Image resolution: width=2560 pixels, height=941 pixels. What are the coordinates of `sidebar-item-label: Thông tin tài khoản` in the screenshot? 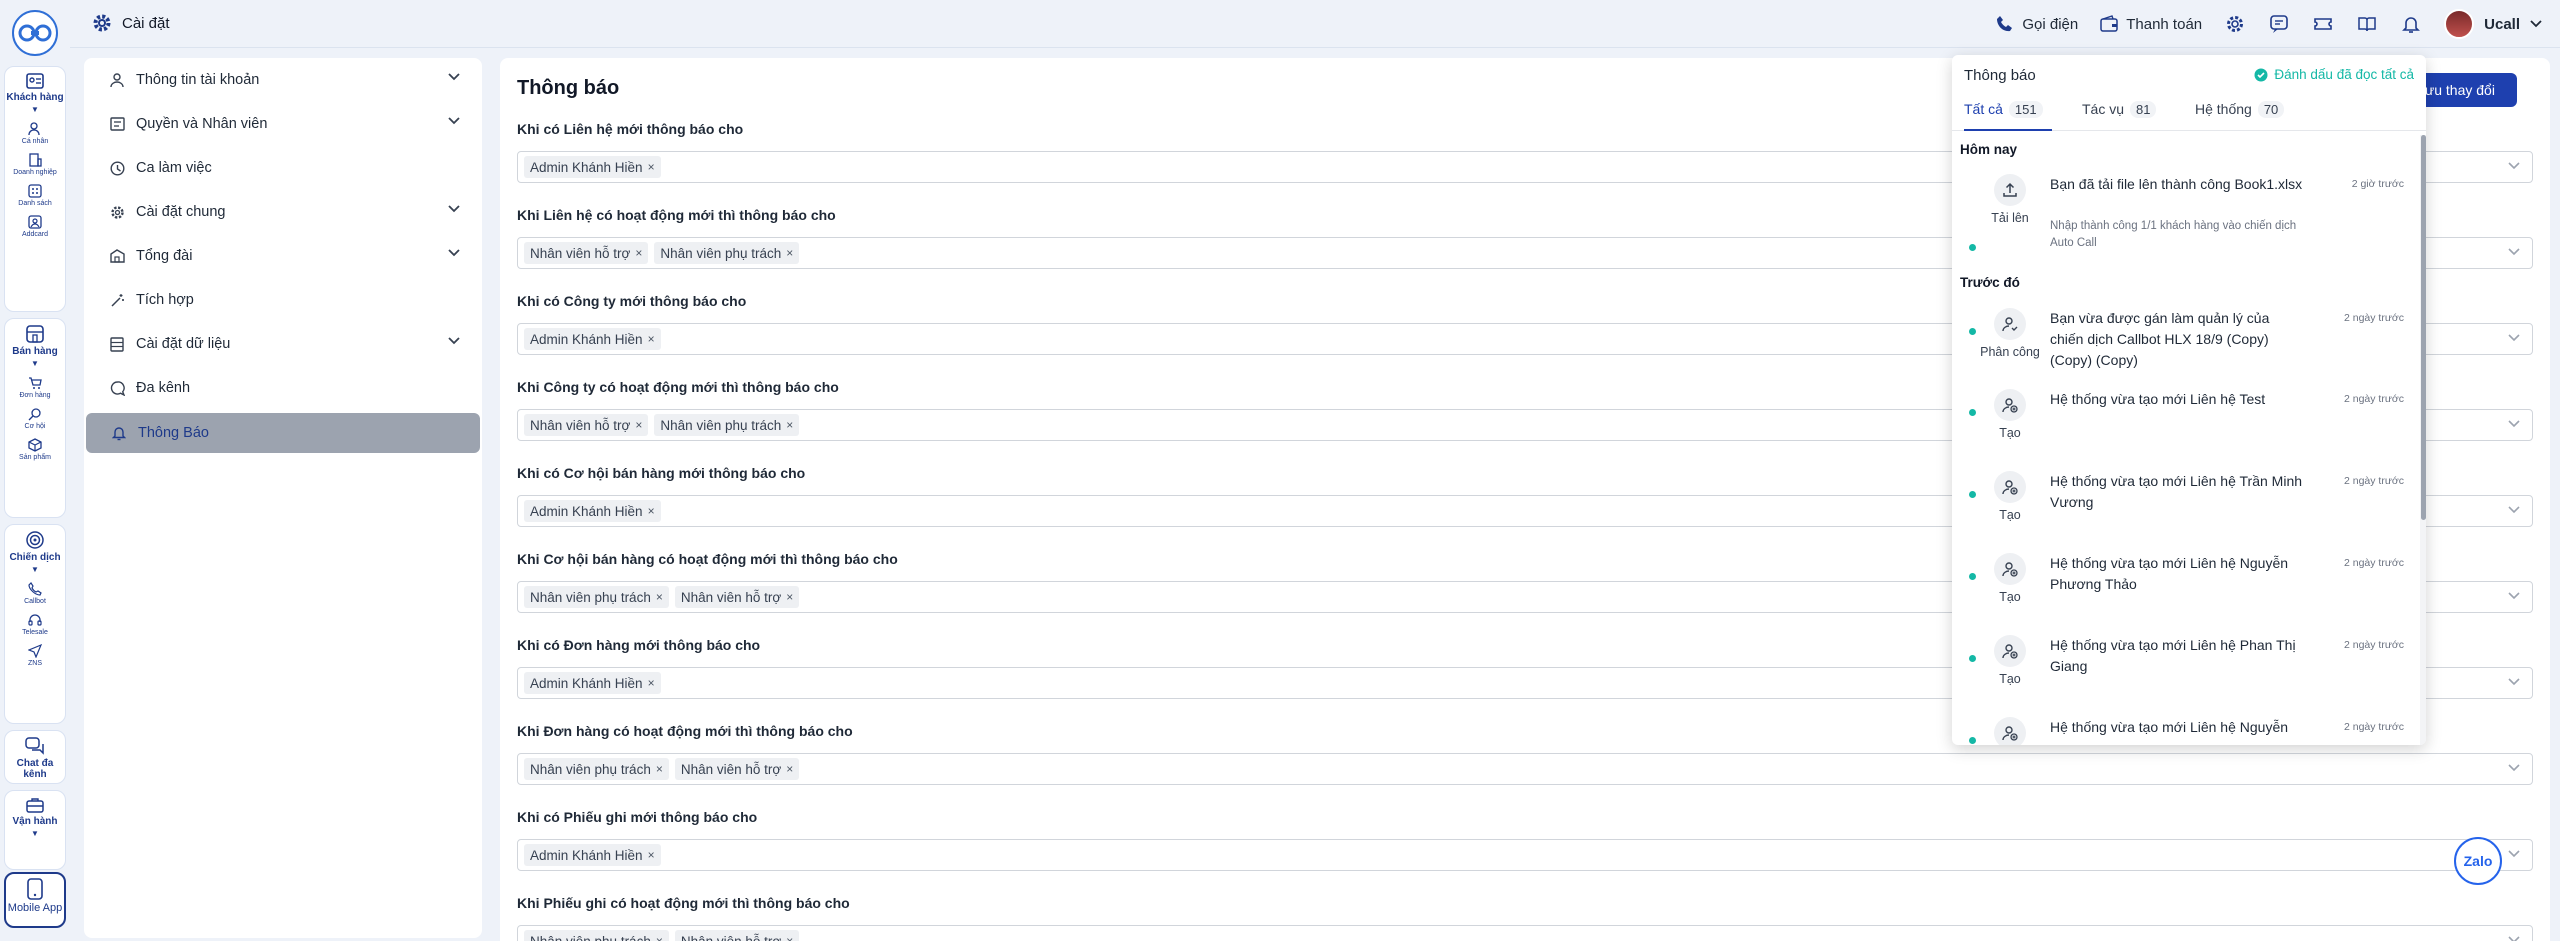 It's located at (198, 80).